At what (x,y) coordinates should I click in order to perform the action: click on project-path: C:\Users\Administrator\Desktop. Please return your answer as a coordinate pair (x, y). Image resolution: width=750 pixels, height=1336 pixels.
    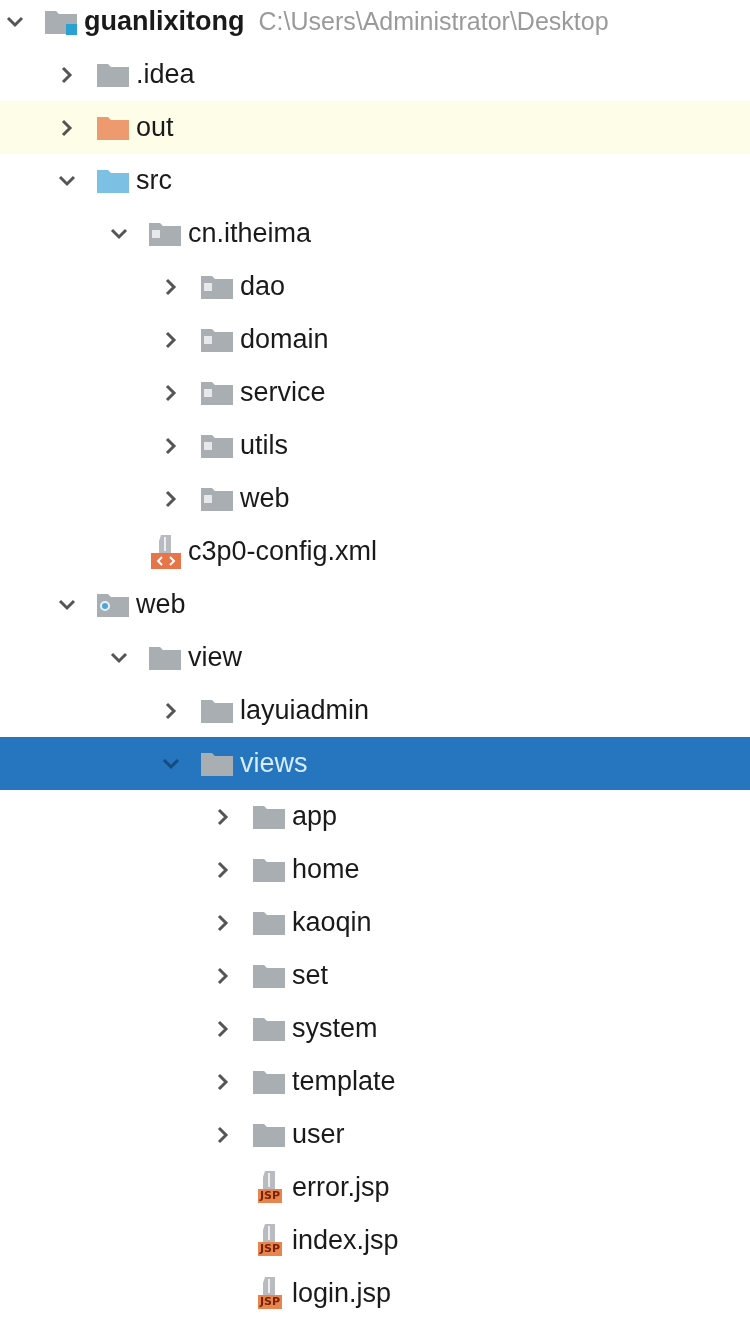
    Looking at the image, I should click on (433, 21).